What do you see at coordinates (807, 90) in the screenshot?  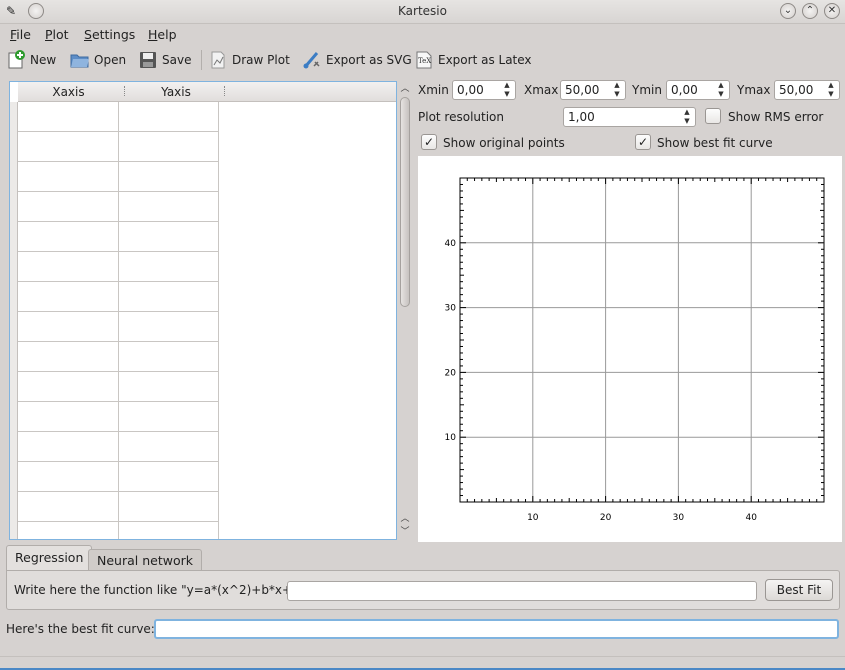 I see `ymax-spinbox: 50,00 ▲ ▼` at bounding box center [807, 90].